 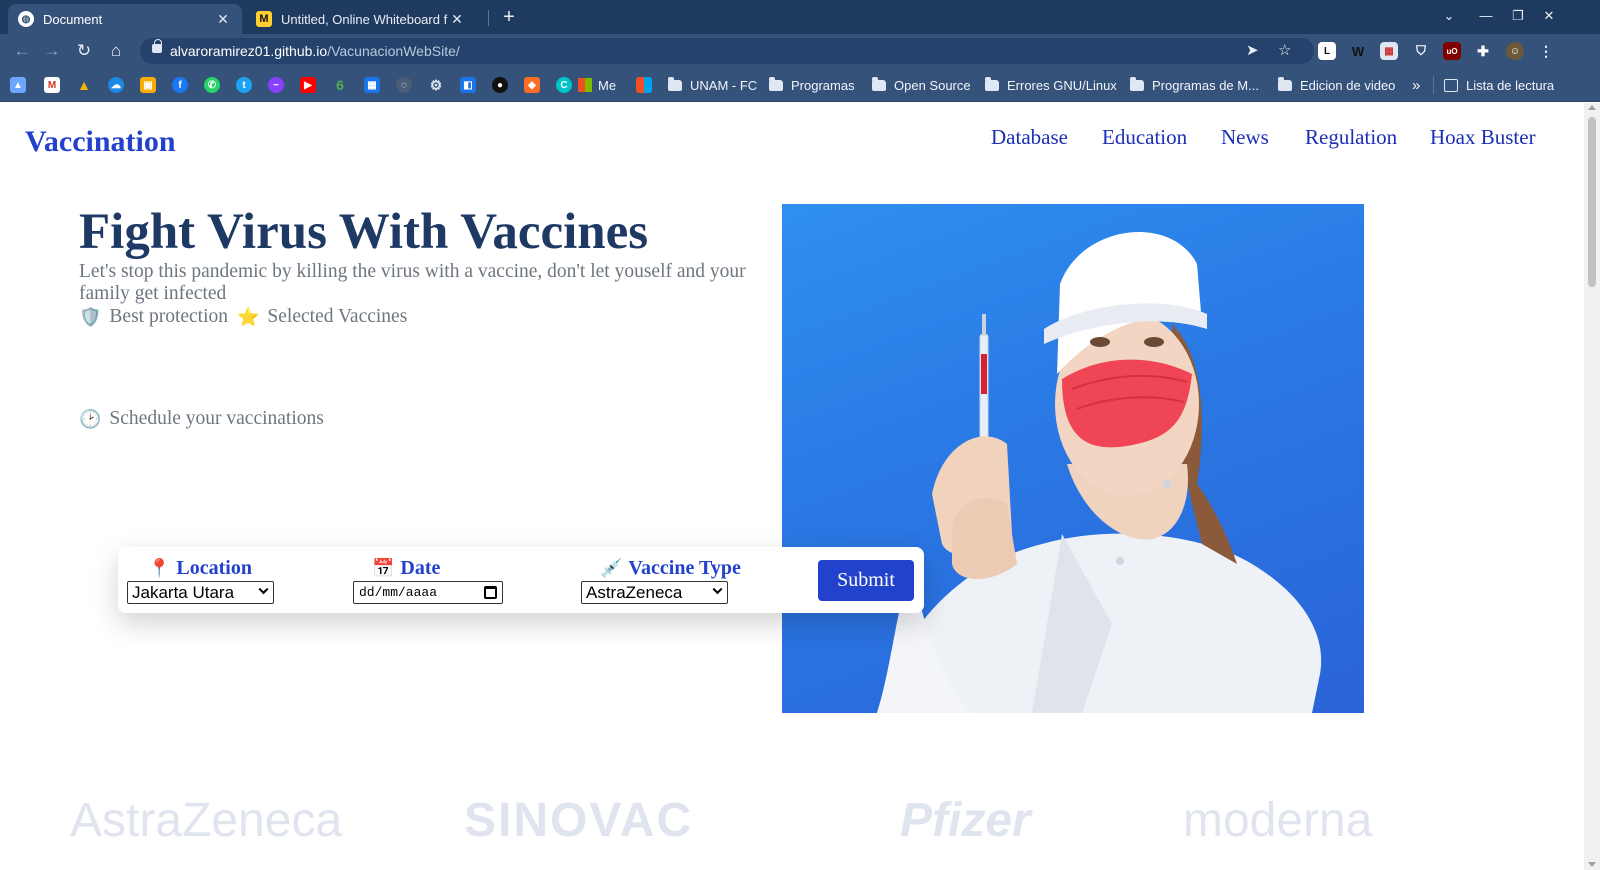 What do you see at coordinates (611, 568) in the screenshot?
I see `syringe-icon: 💉` at bounding box center [611, 568].